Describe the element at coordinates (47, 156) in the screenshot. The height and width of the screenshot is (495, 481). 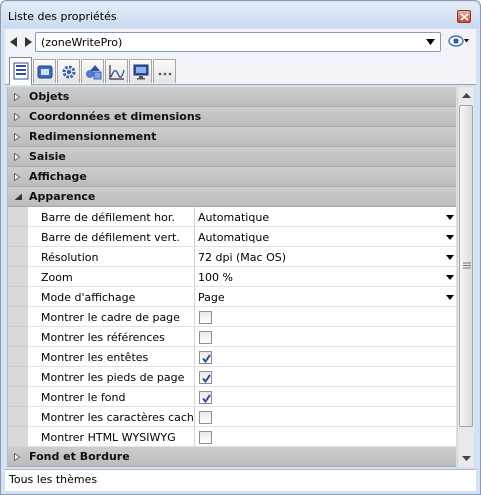
I see `category-label: Saisie` at that location.